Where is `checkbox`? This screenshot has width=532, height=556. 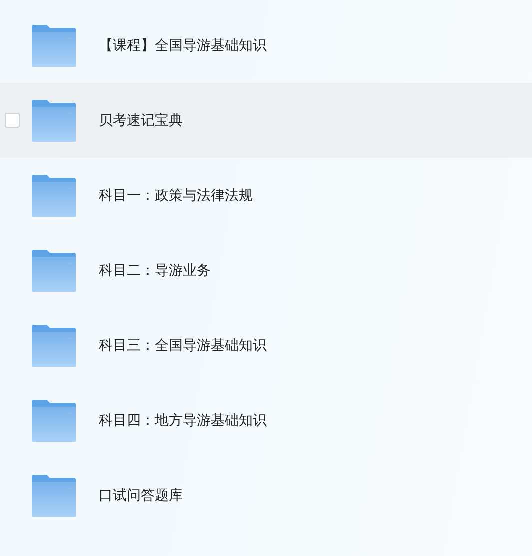 checkbox is located at coordinates (12, 120).